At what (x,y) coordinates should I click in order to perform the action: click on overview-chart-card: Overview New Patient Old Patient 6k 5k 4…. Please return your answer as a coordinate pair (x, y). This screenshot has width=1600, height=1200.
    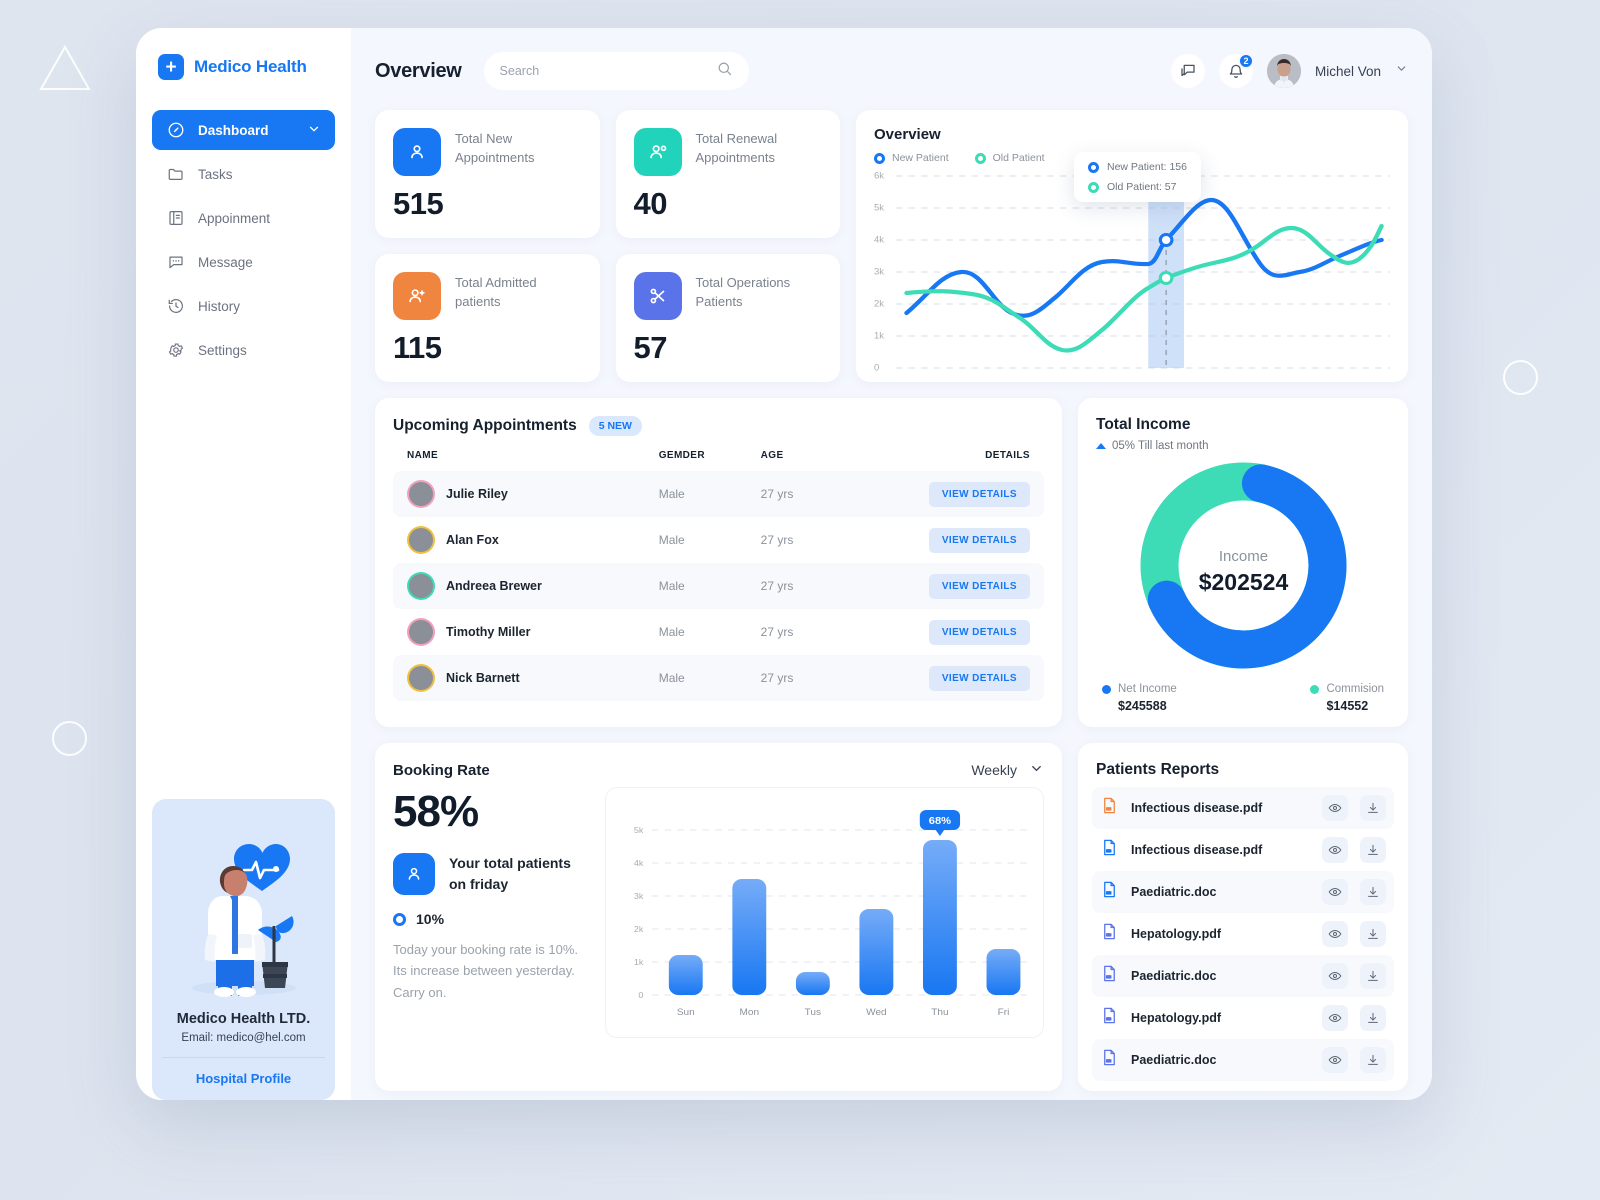
    Looking at the image, I should click on (1132, 246).